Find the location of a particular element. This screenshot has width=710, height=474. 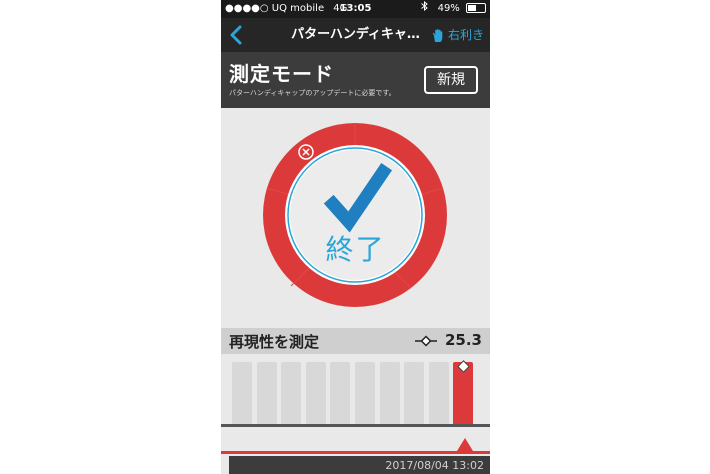

status-right: 49% is located at coordinates (453, 9).